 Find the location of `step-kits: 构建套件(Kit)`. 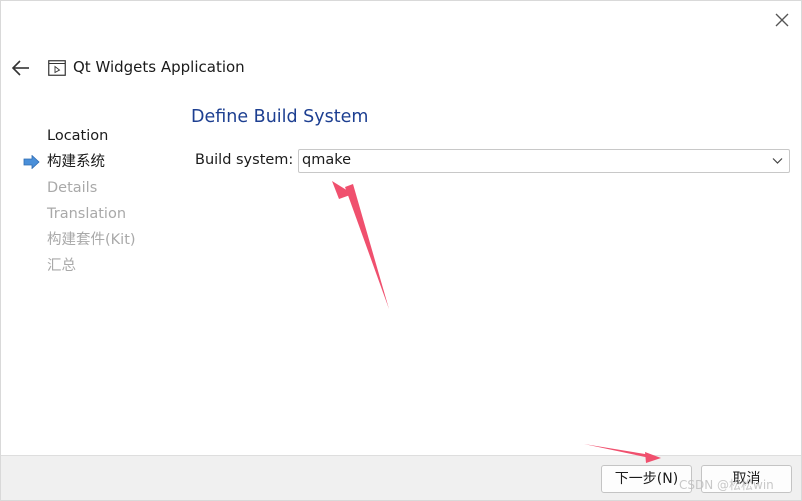

step-kits: 构建套件(Kit) is located at coordinates (91, 240).